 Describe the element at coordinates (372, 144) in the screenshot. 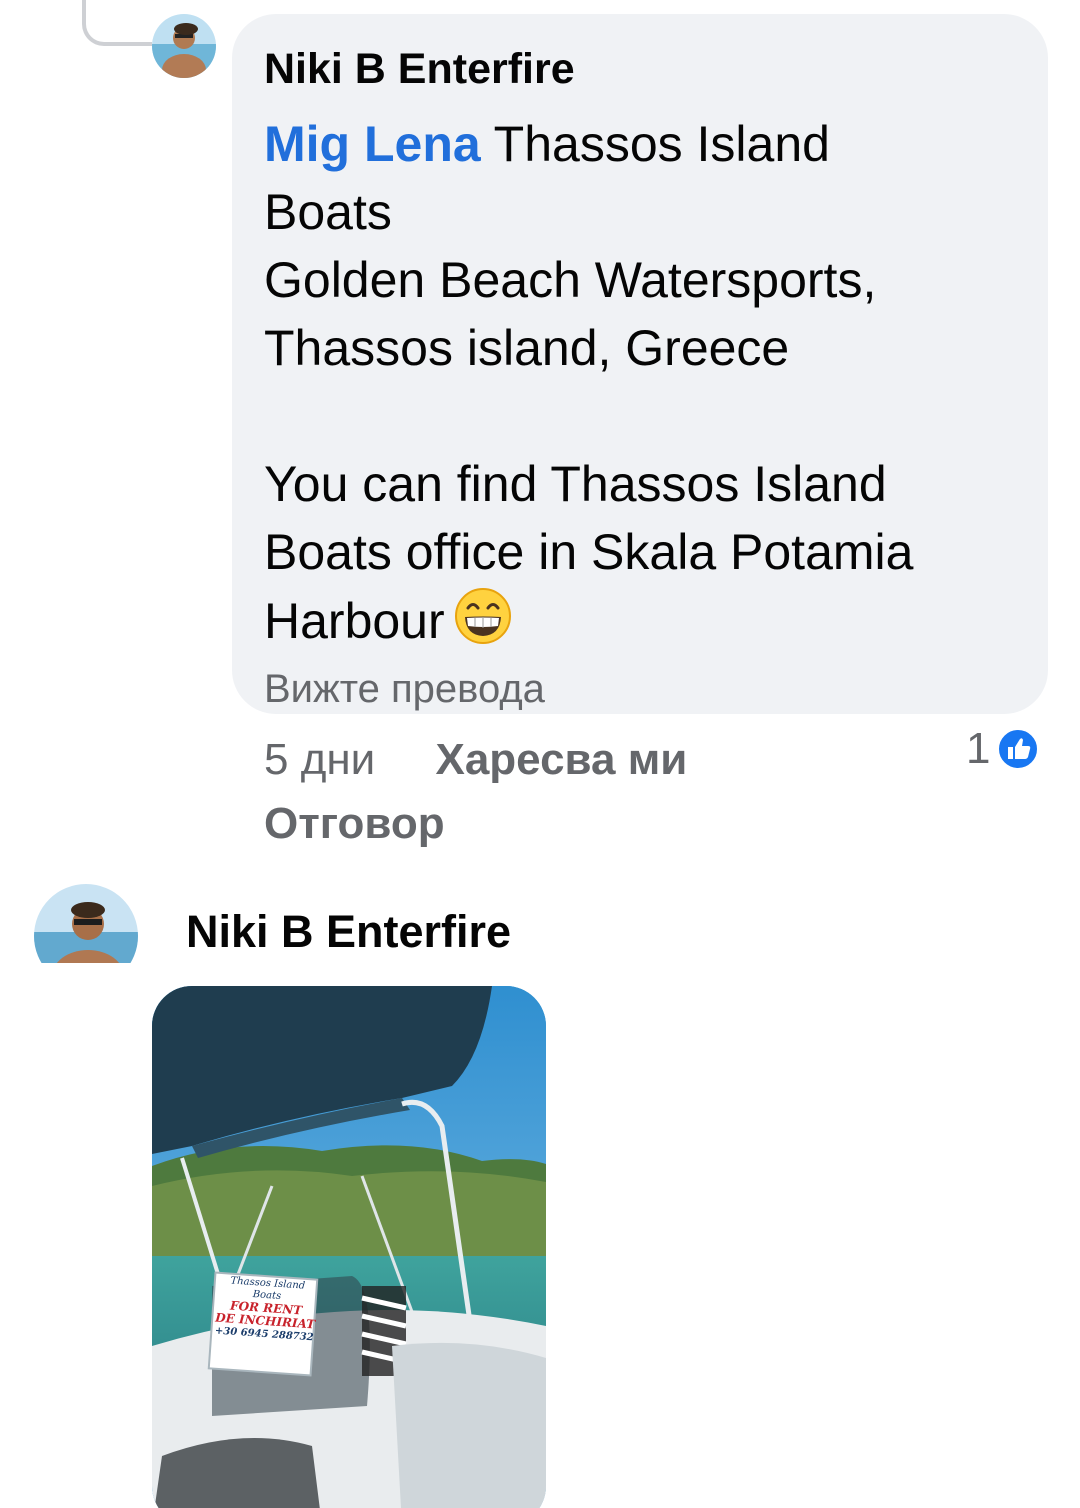

I see `mention-link: Mig Lena` at that location.